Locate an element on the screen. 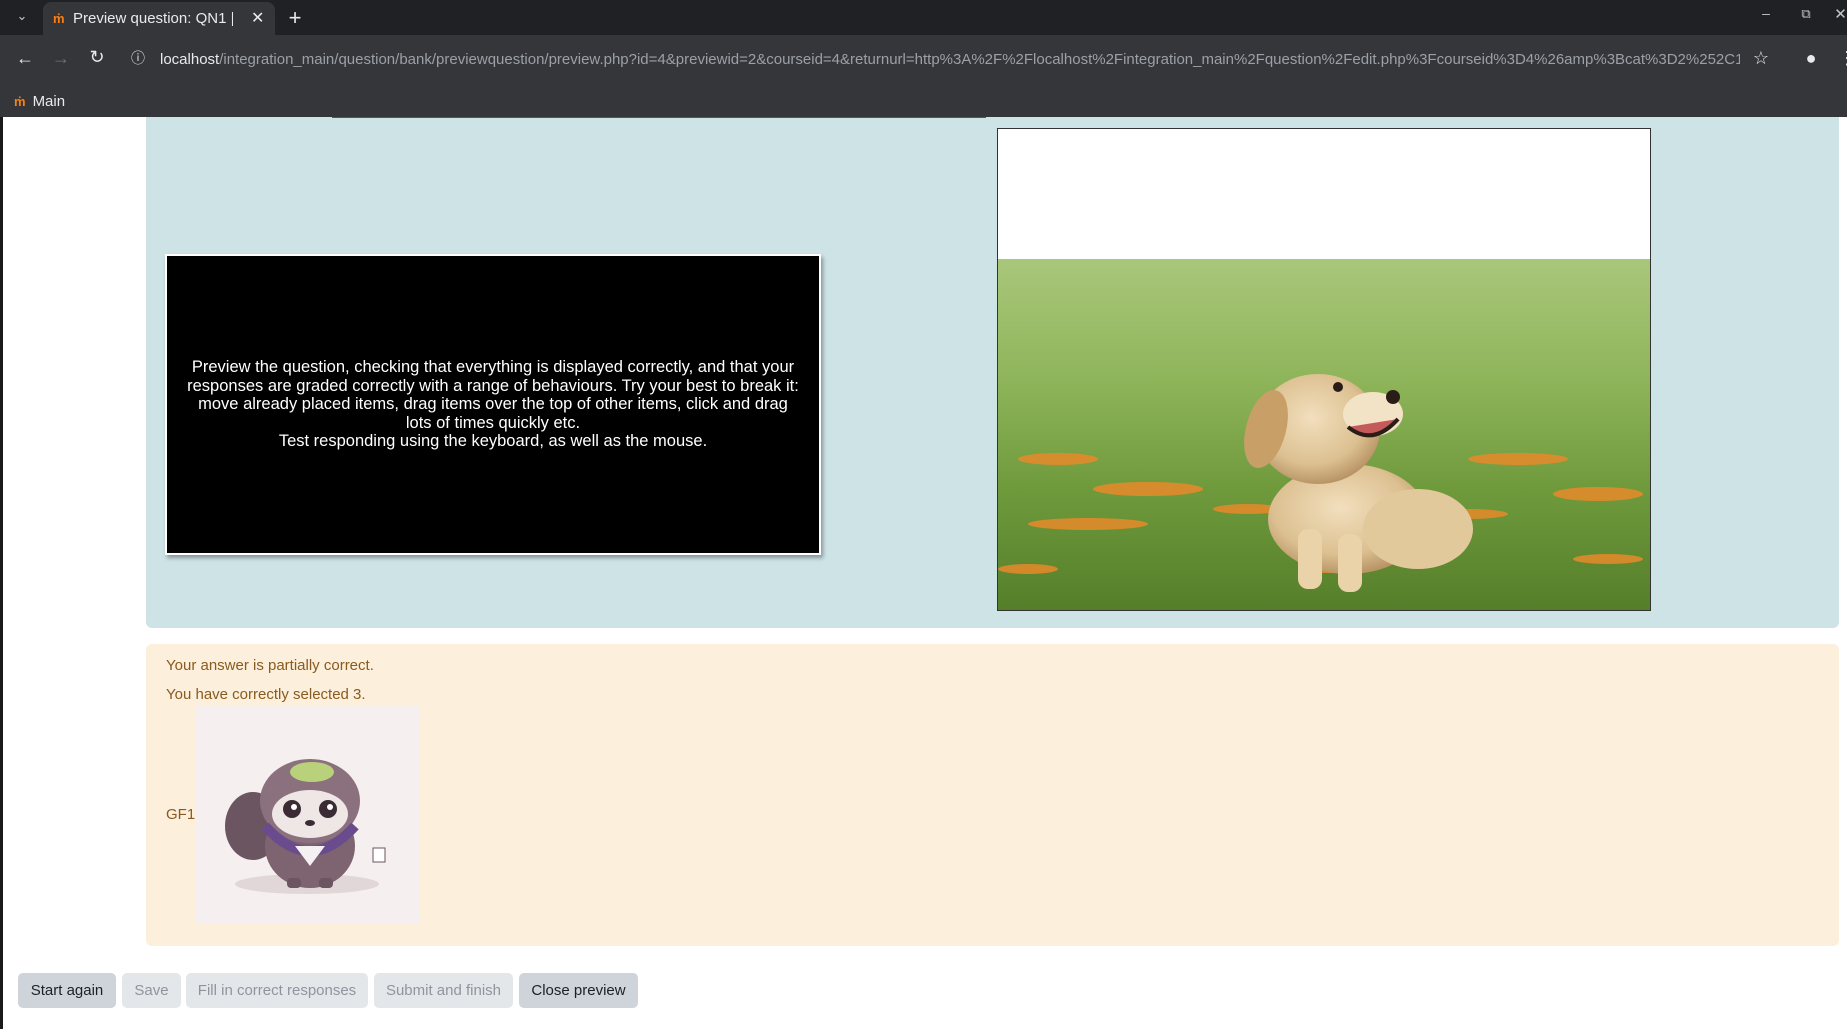 This screenshot has height=1029, width=1847. tab-close-icon: ✕ is located at coordinates (257, 18).